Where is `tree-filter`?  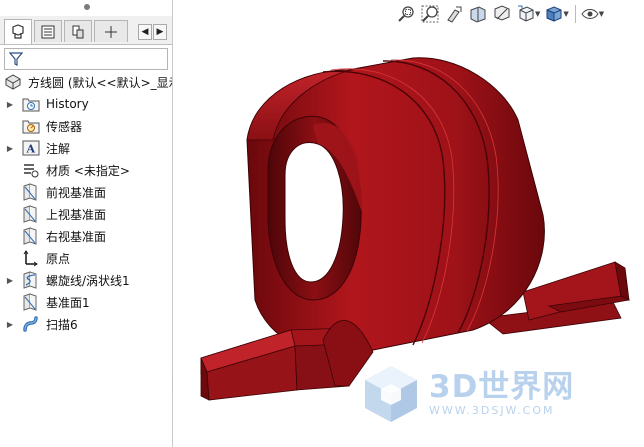
tree-filter is located at coordinates (86, 59).